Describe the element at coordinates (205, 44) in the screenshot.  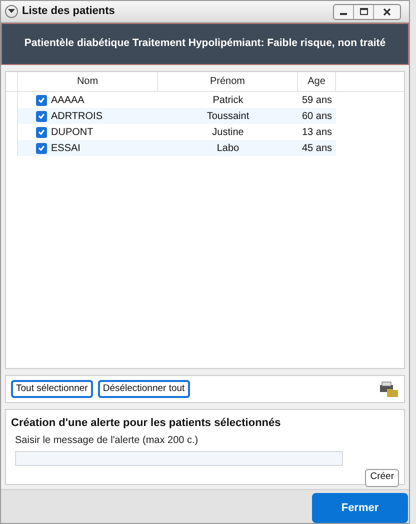
I see `header-title: Patientèle diabétique Traitement Hypolipémiant: Faible risque, non traité` at that location.